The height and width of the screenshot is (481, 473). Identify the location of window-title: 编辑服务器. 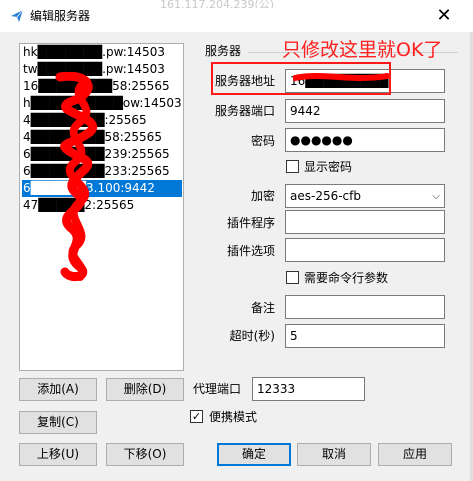
(60, 16).